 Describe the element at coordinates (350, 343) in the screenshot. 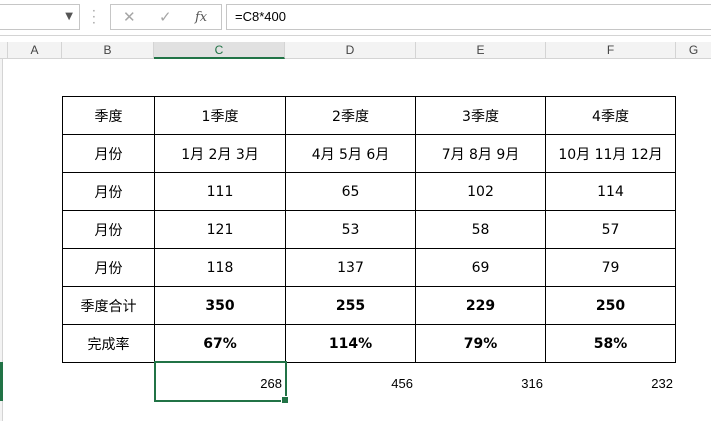

I see `cell: 114%` at that location.